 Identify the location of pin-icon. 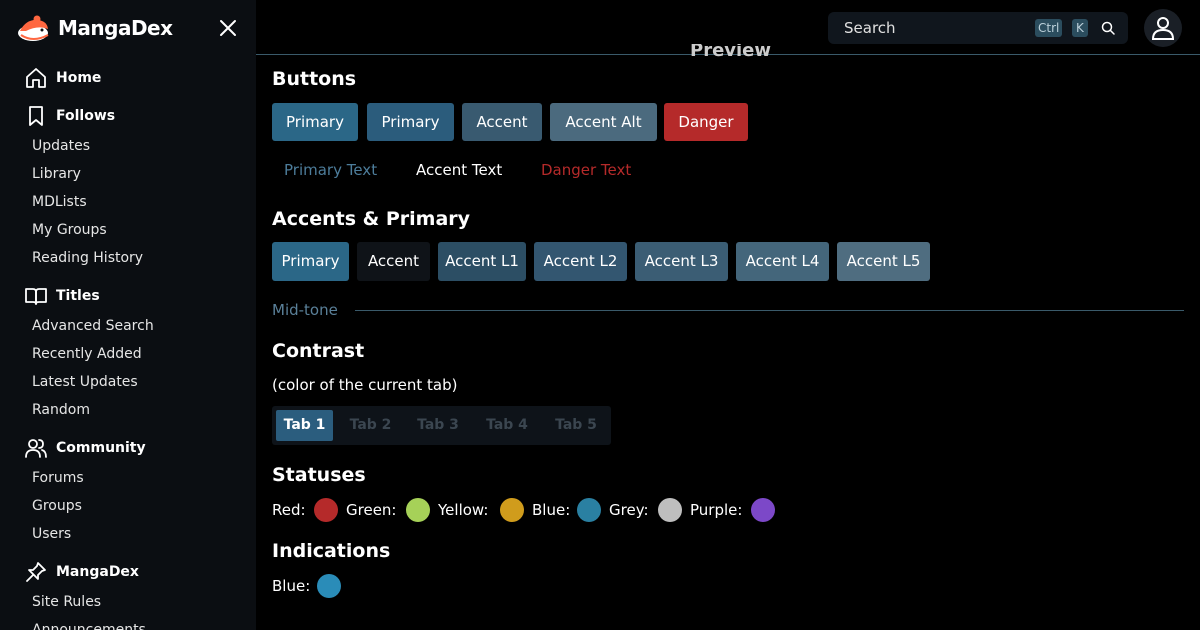
(36, 572).